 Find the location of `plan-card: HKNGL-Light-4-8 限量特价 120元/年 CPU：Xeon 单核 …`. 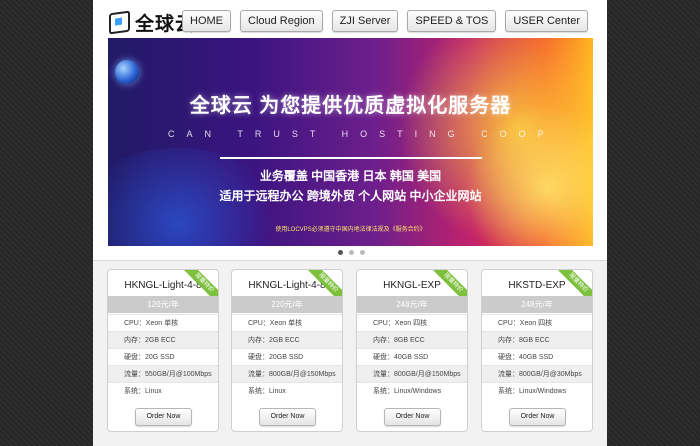

plan-card: HKNGL-Light-4-8 限量特价 120元/年 CPU：Xeon 单核 … is located at coordinates (163, 350).